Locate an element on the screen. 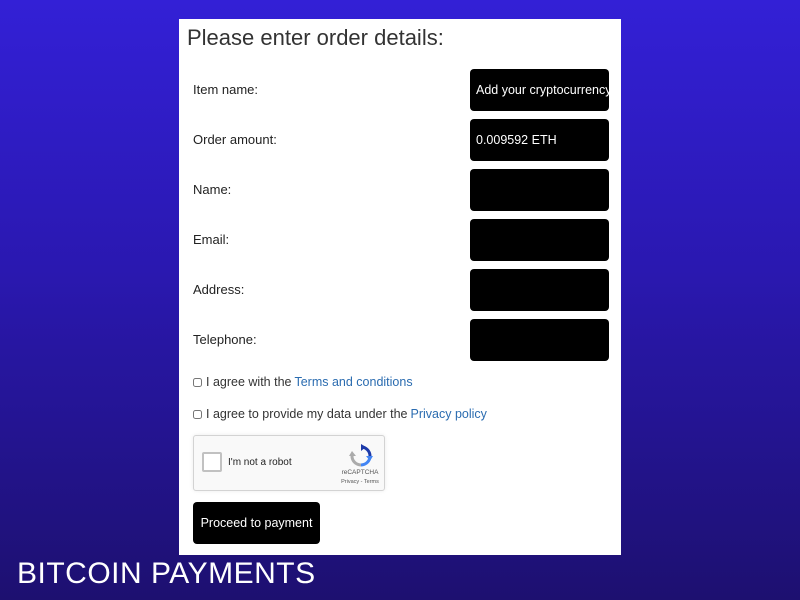  telephone-label: Telephone: is located at coordinates (225, 339).